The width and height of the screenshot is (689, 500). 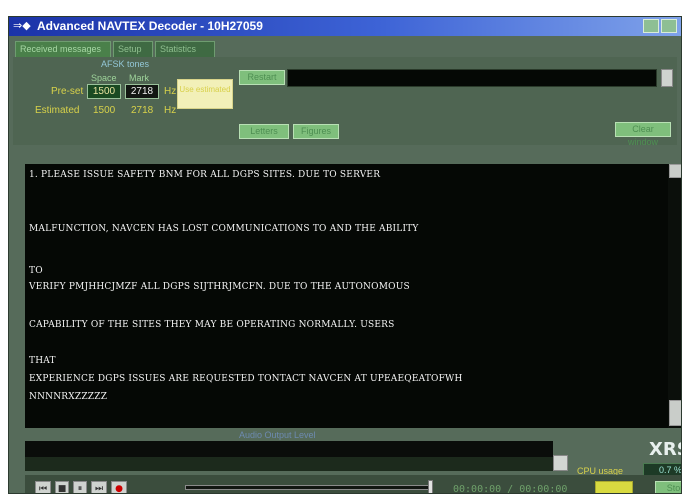 I want to click on letters-button: Letters, so click(x=264, y=131).